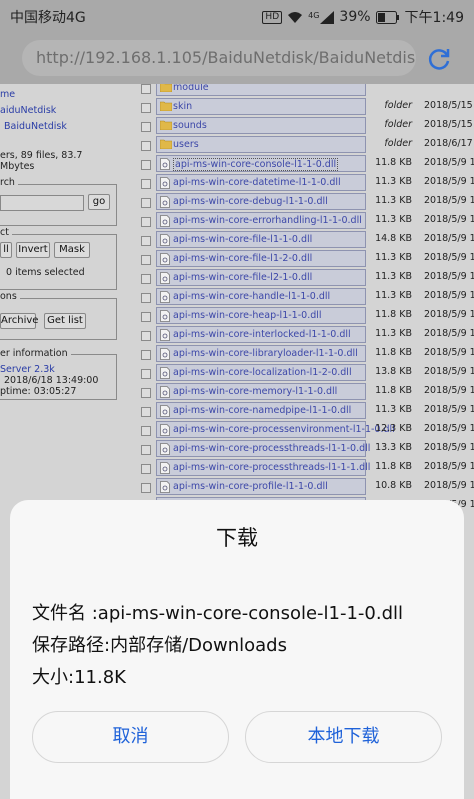  I want to click on row-name-cell: api-ms-win-core-profile-l1-1-0.dll, so click(261, 486).